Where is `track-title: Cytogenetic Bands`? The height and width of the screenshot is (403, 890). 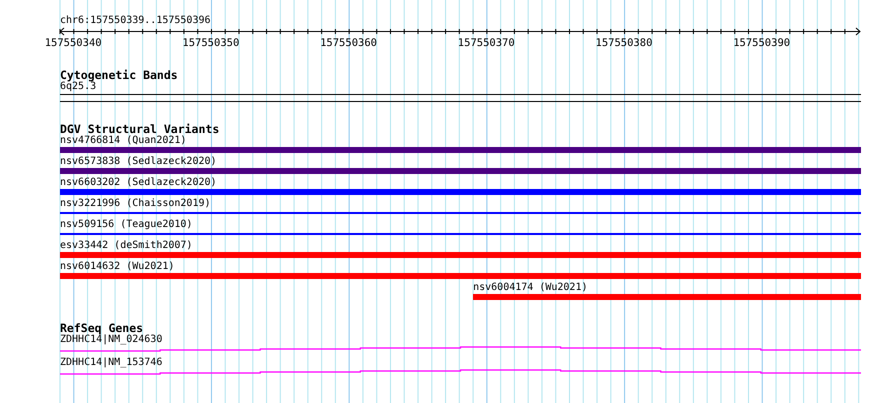
track-title: Cytogenetic Bands is located at coordinates (119, 75).